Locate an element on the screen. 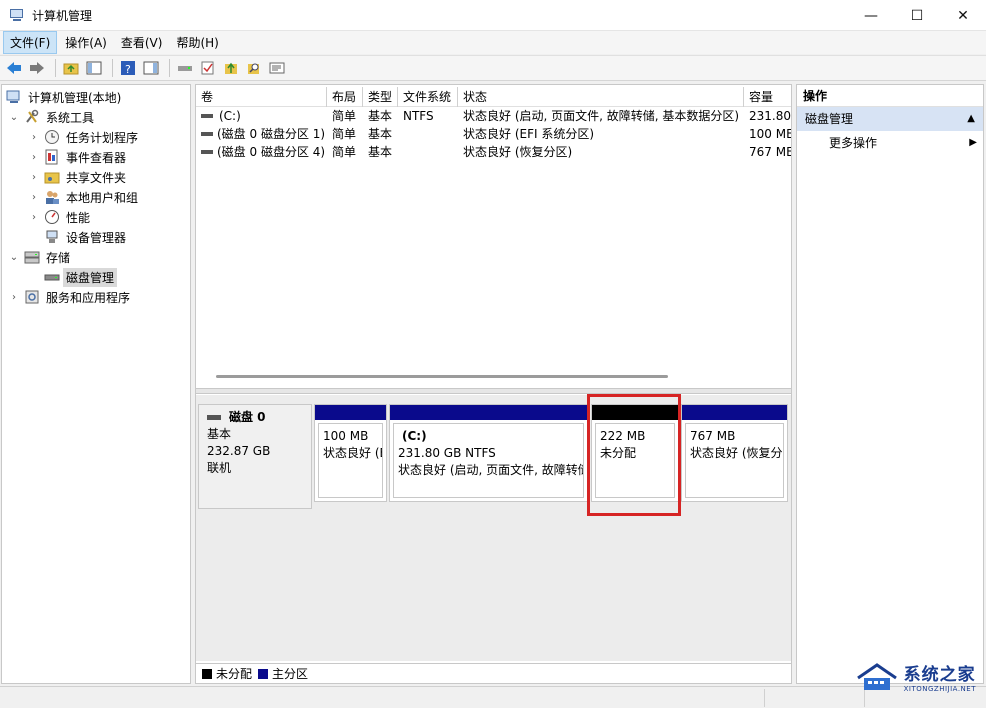 This screenshot has width=986, height=708. unallocated-highlight-box is located at coordinates (634, 455).